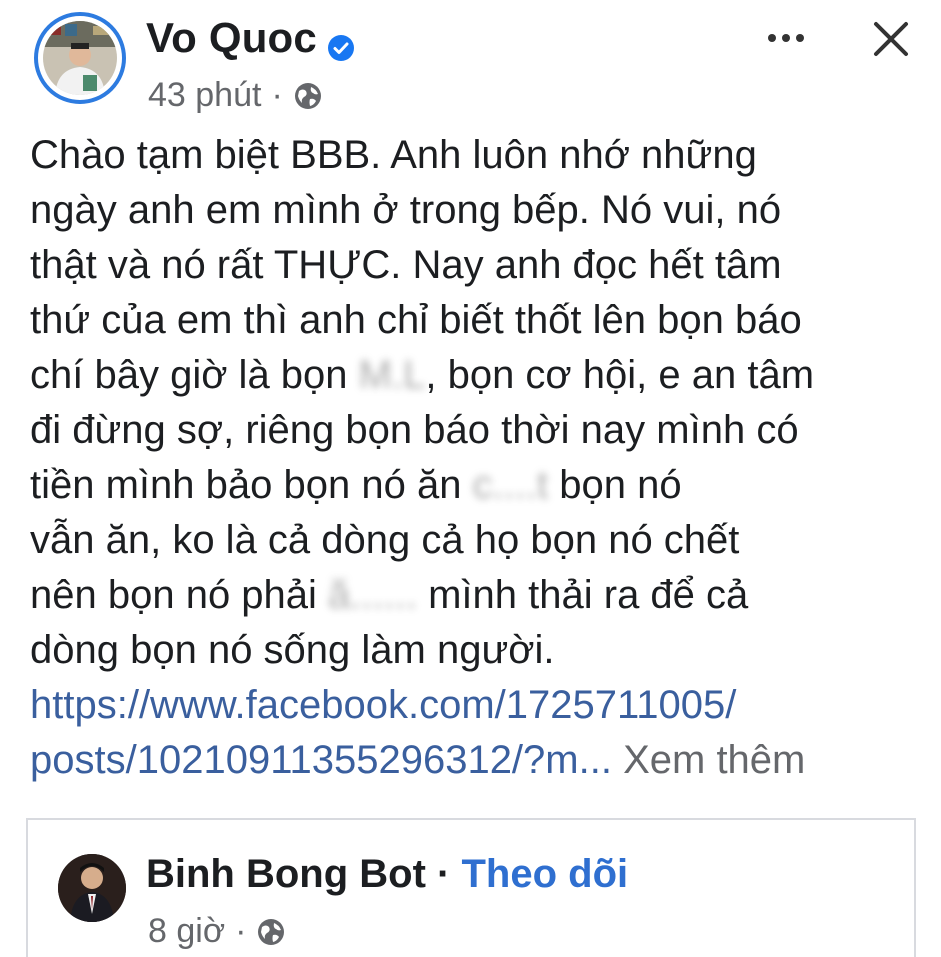 This screenshot has height=957, width=941. What do you see at coordinates (341, 42) in the screenshot?
I see `verified-badge-icon` at bounding box center [341, 42].